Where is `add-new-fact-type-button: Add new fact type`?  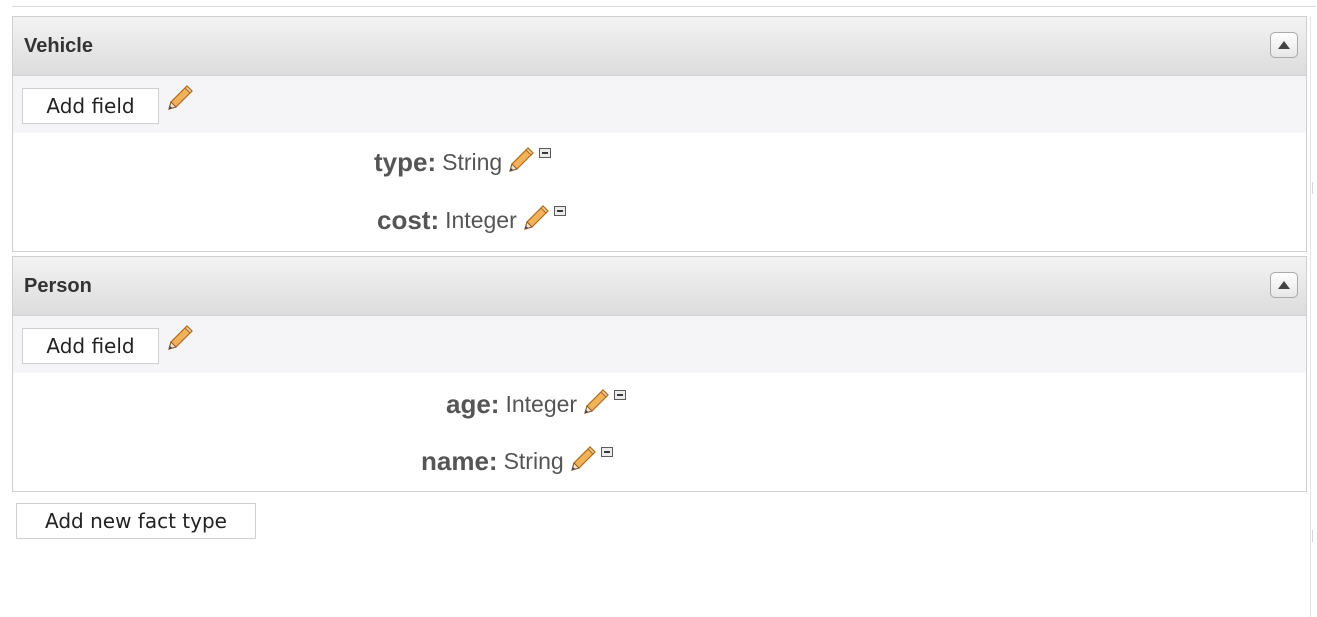
add-new-fact-type-button: Add new fact type is located at coordinates (136, 521).